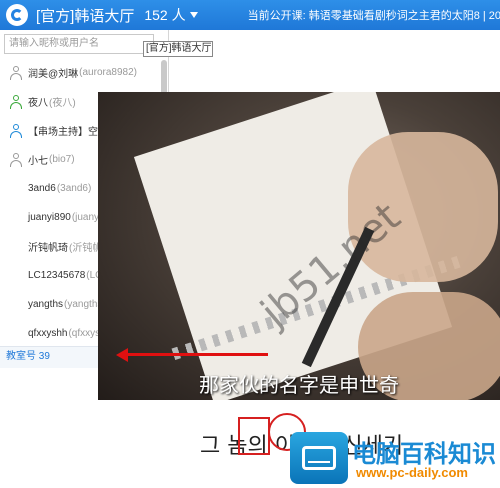 The image size is (500, 488). I want to click on monitor-icon, so click(319, 458).